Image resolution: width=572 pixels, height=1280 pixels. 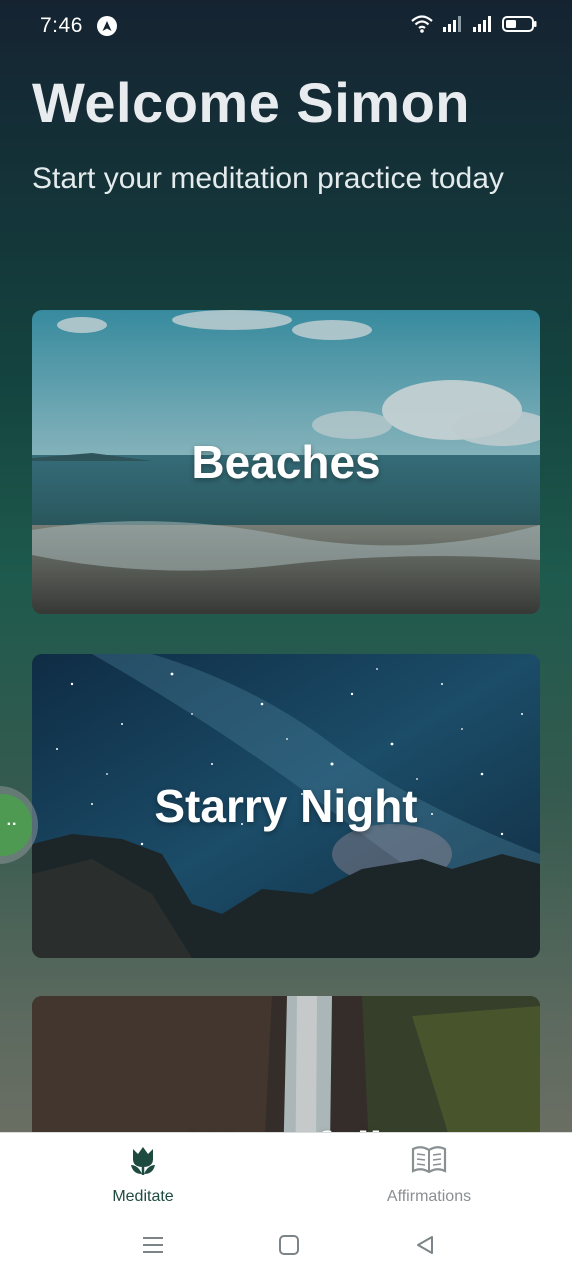 I want to click on more-dots-icon: ··, so click(x=16, y=825).